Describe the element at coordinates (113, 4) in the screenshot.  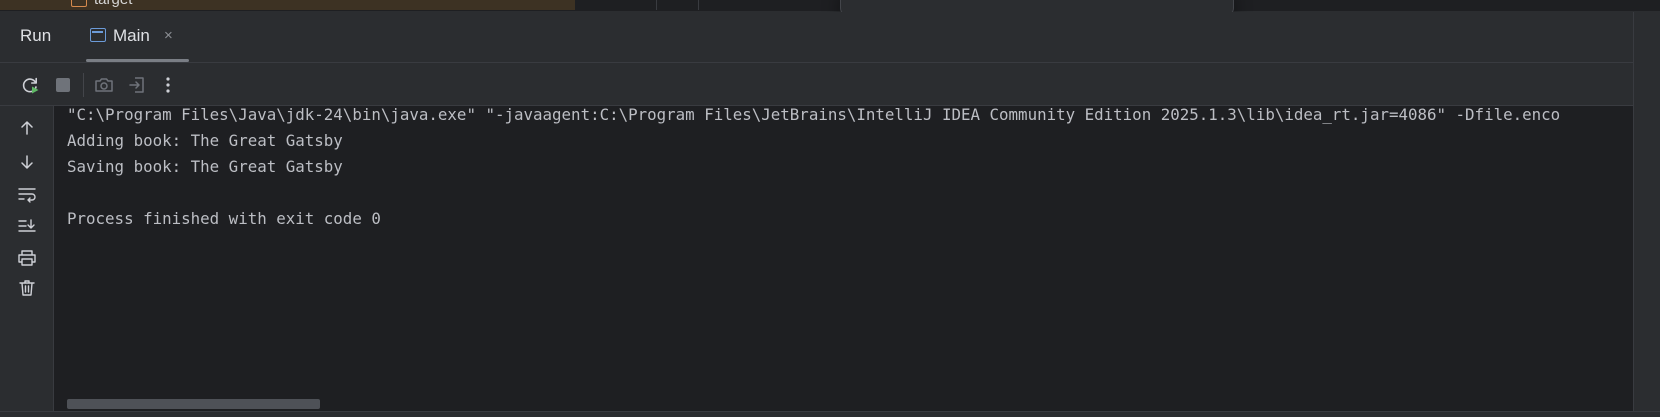
I see `folder-label: target` at that location.